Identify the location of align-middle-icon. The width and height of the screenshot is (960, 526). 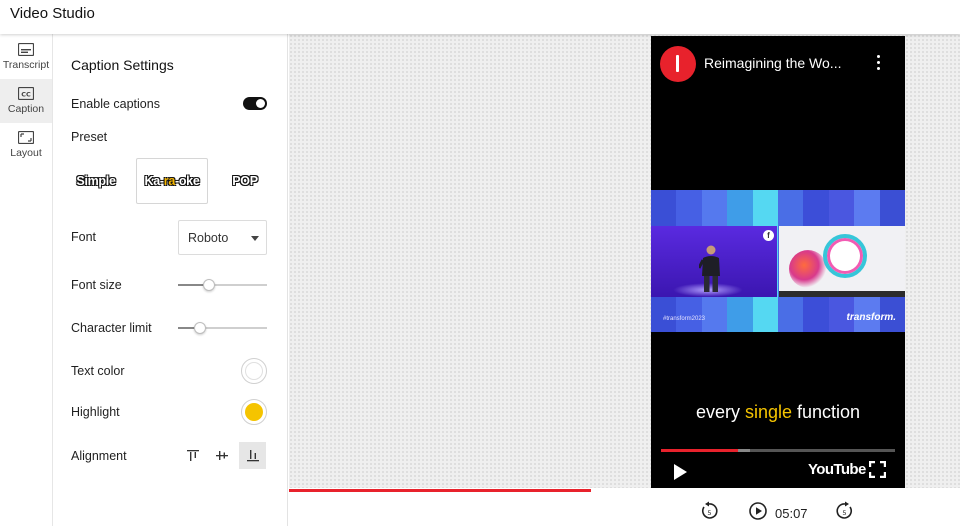
(221, 455).